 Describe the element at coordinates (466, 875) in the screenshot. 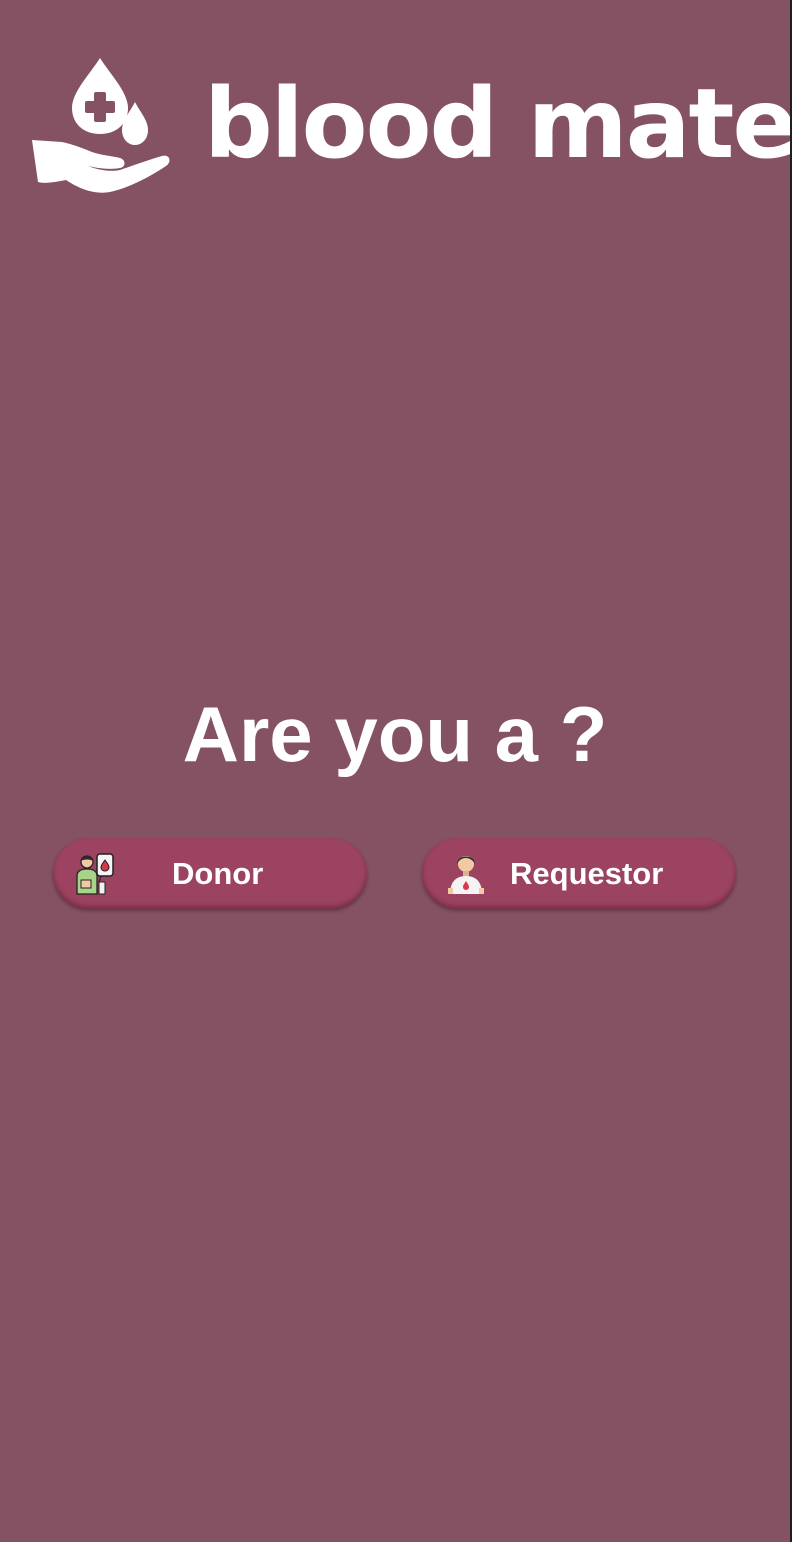

I see `requestor-person-icon` at that location.